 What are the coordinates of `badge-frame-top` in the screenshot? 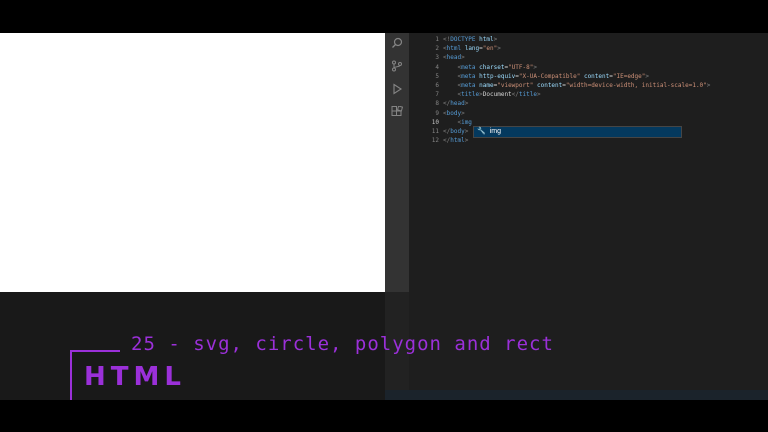 It's located at (95, 351).